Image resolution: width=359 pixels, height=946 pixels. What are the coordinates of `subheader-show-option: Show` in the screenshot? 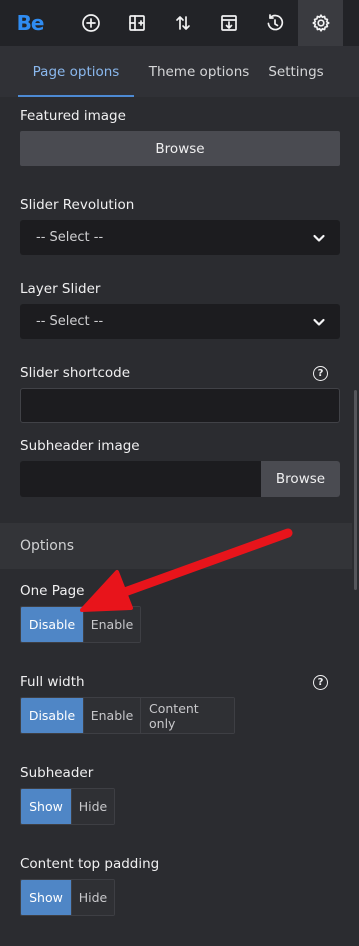 It's located at (46, 806).